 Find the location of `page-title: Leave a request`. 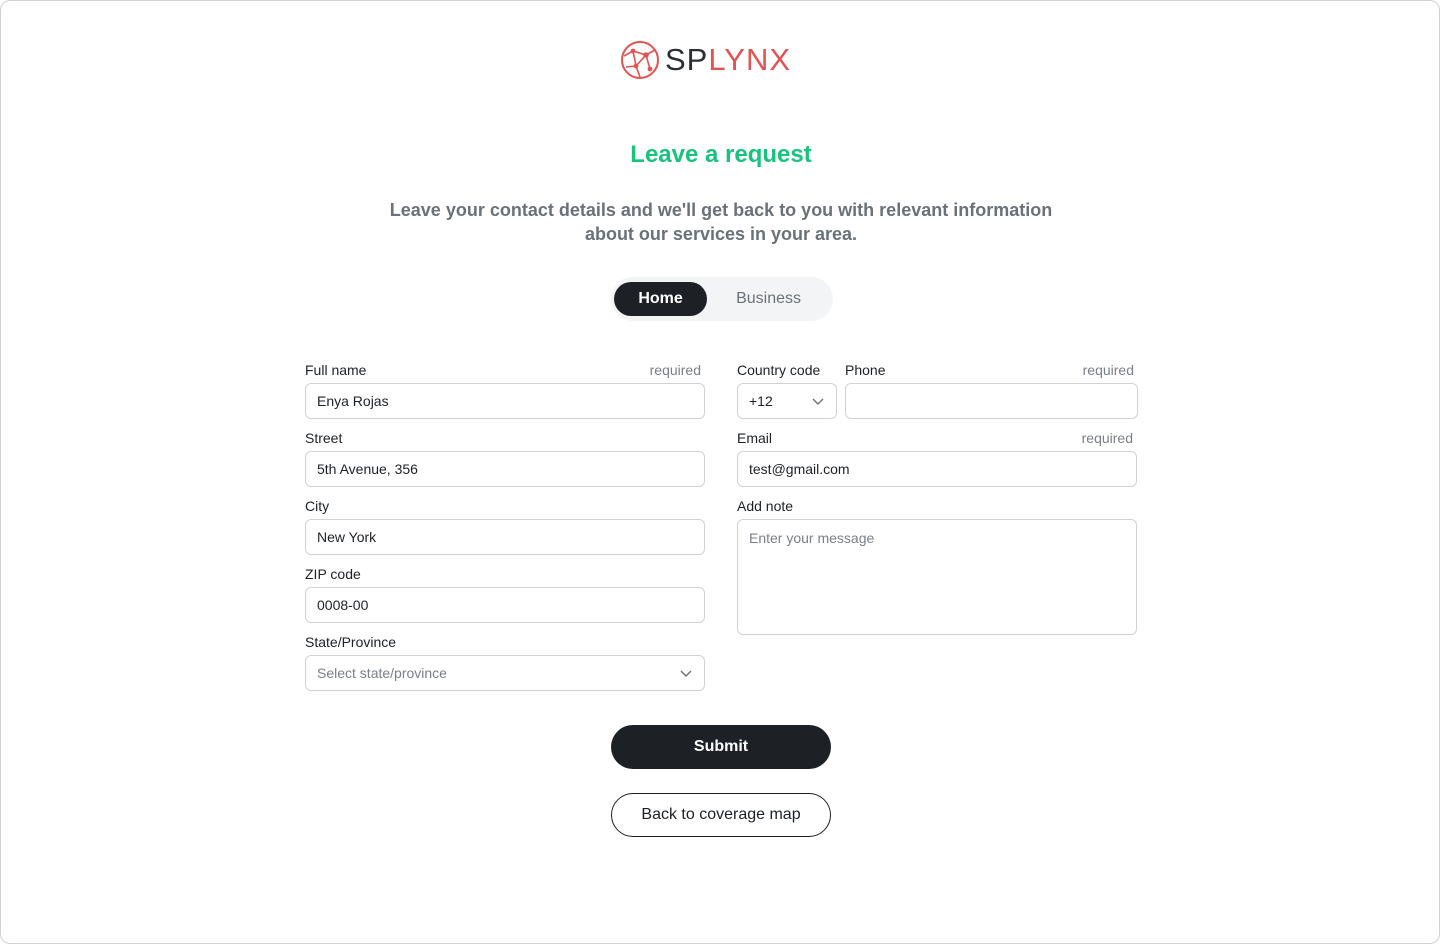

page-title: Leave a request is located at coordinates (721, 154).